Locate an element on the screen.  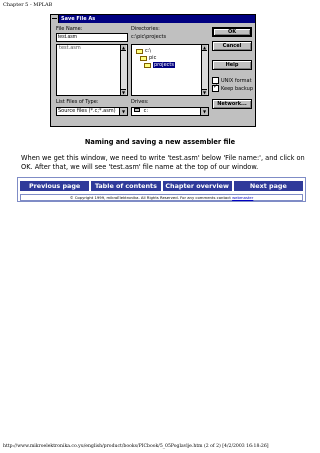
directories-path: c:\pic\projects is located at coordinates (149, 37).